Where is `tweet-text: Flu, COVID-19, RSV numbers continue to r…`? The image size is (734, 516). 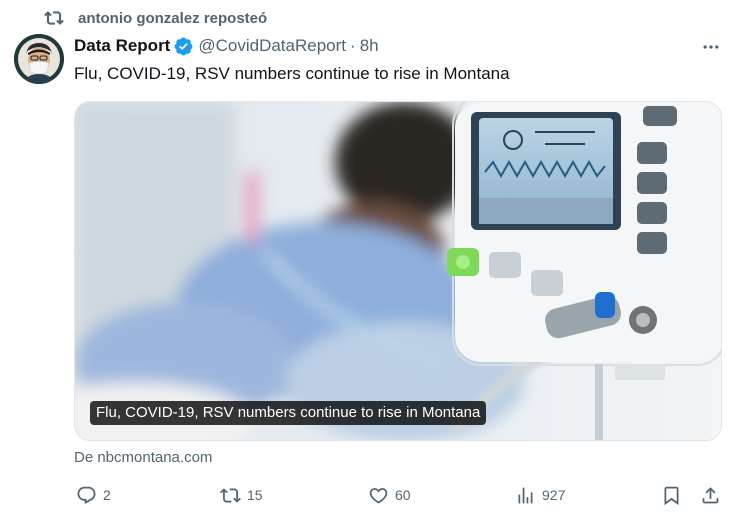
tweet-text: Flu, COVID-19, RSV numbers continue to r… is located at coordinates (292, 73).